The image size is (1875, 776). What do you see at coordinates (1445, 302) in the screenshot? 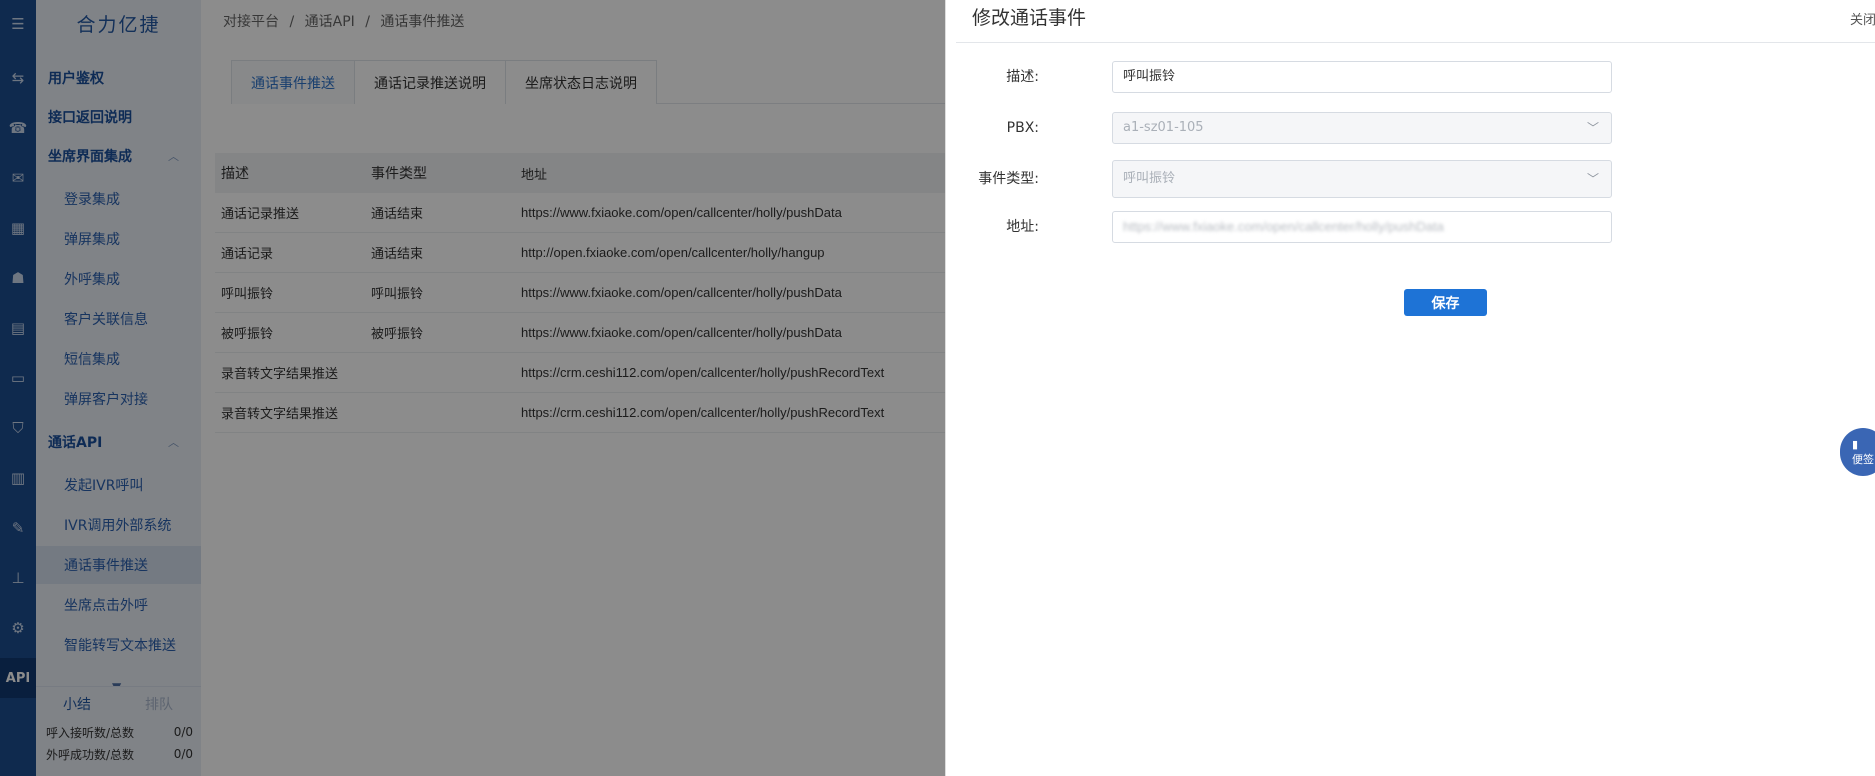
I see `save-button: 保存` at bounding box center [1445, 302].